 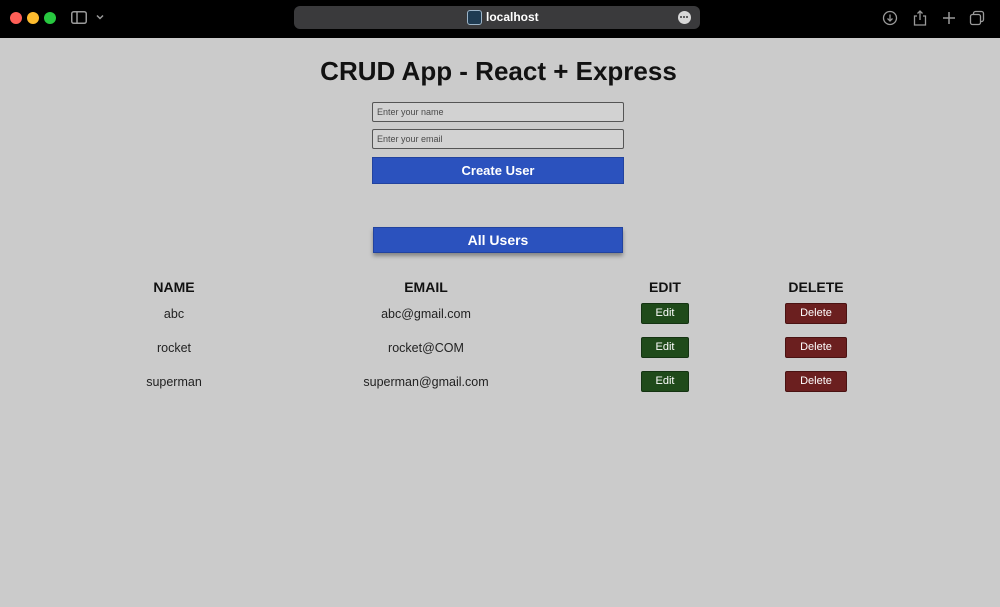 I want to click on user-email-cell: rocket@COM, so click(x=426, y=348).